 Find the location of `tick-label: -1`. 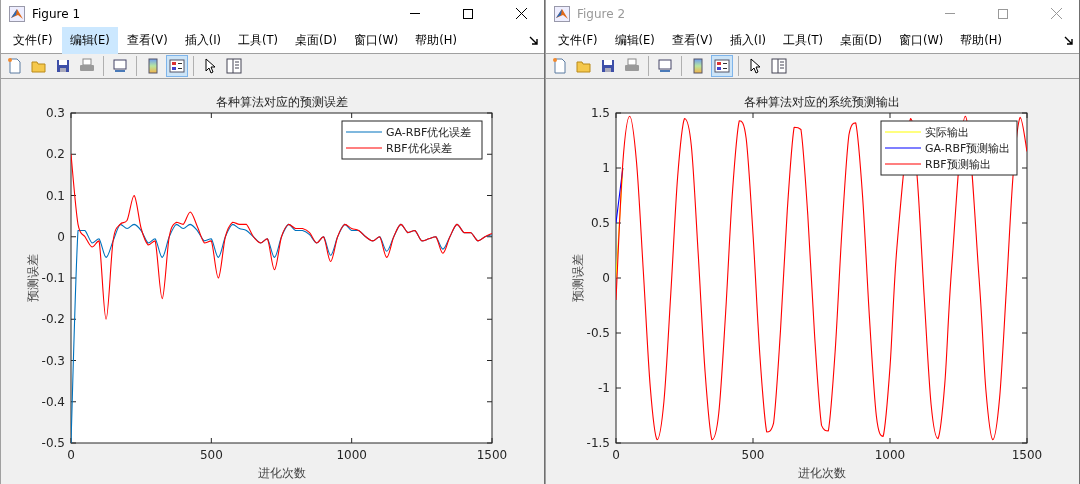

tick-label: -1 is located at coordinates (604, 388).